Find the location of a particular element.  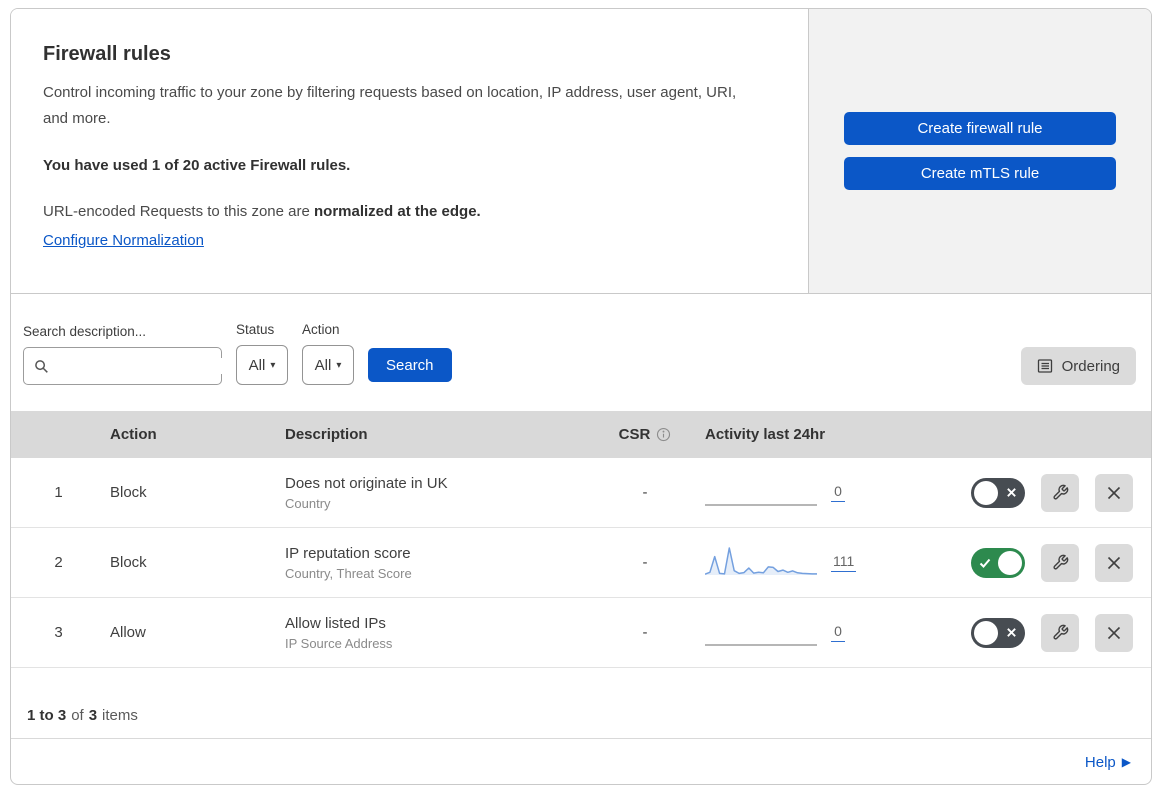

of-text: of is located at coordinates (77, 715).